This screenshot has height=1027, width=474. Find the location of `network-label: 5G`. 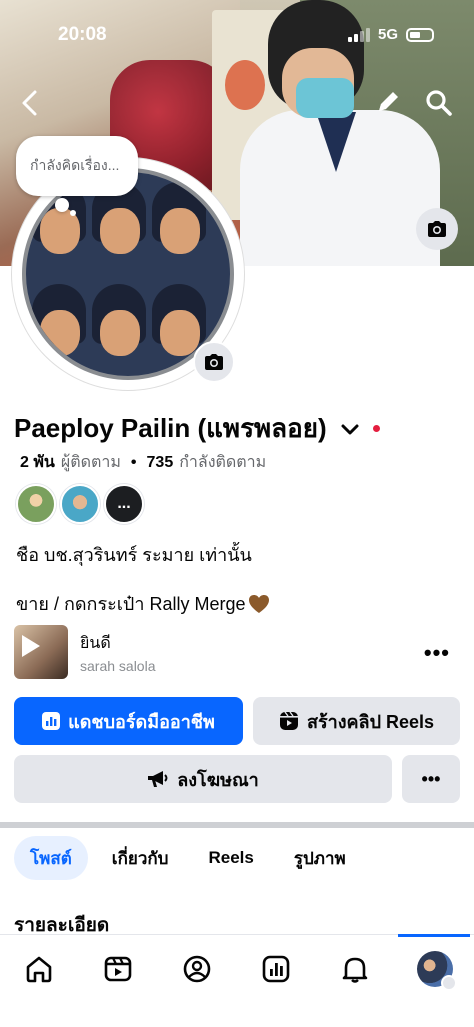

network-label: 5G is located at coordinates (387, 34).